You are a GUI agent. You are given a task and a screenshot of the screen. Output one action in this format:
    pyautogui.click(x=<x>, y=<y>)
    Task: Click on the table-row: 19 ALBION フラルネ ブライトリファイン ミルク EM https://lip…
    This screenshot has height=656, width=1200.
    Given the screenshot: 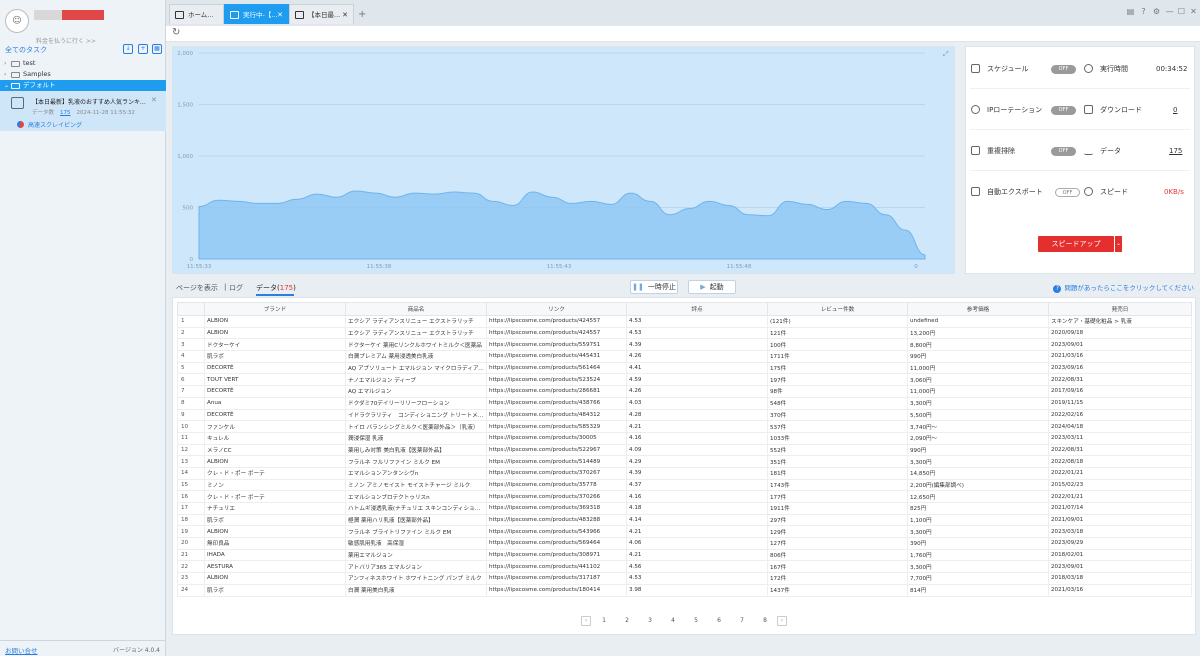 What is the action you would take?
    pyautogui.click(x=684, y=532)
    